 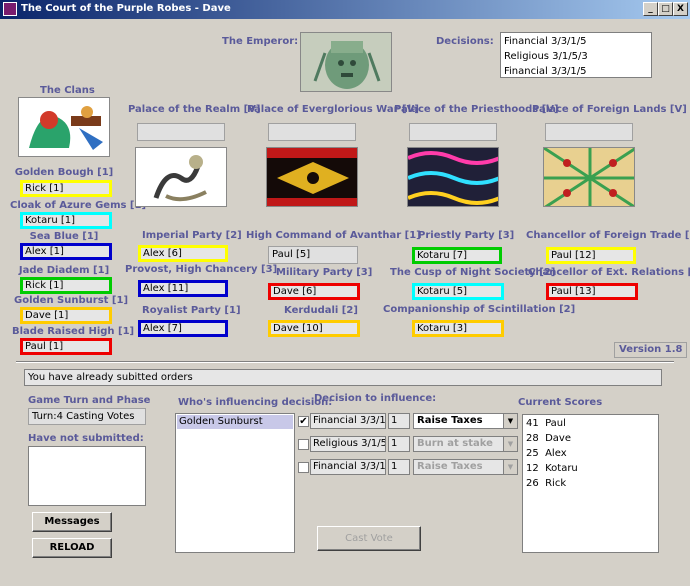 I want to click on decision-2-name: Religious 3/1/5/3, so click(x=348, y=444).